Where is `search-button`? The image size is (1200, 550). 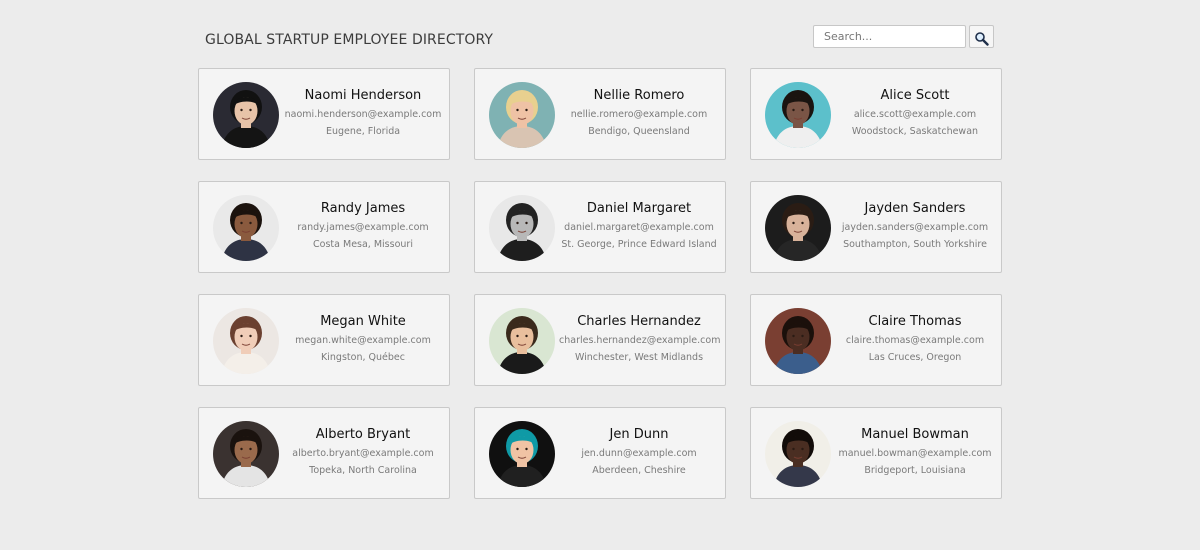 search-button is located at coordinates (981, 36).